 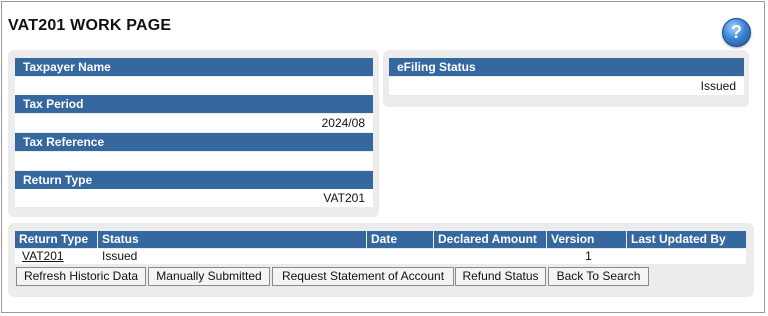 I want to click on cell-declared-amount, so click(x=490, y=256).